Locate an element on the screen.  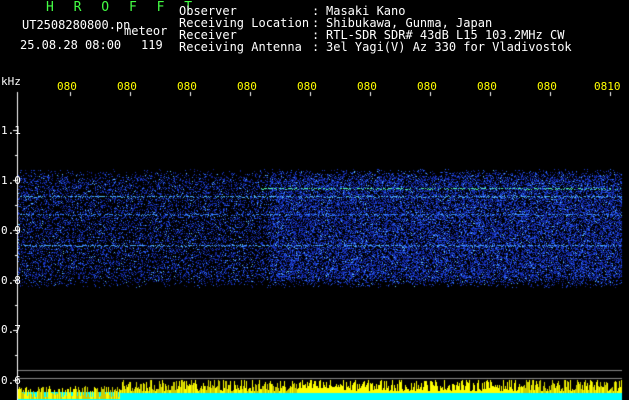
datetime-label: 25.08.28 08:00 is located at coordinates (71, 45).